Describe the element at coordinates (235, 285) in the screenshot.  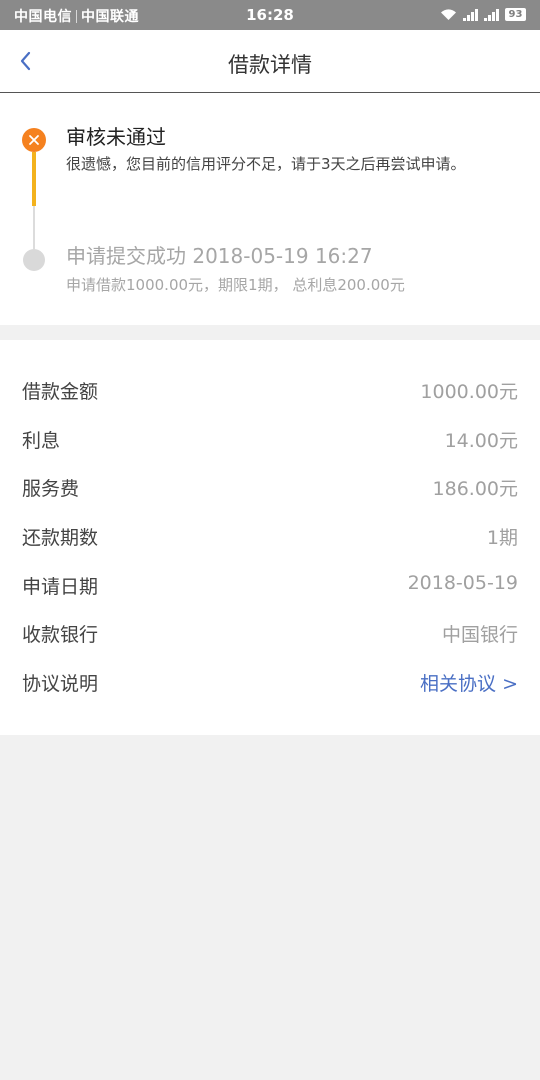
I see `timeline-desc-submitted: 申请借款1000.00元，期限1期， 总利息200.00元` at that location.